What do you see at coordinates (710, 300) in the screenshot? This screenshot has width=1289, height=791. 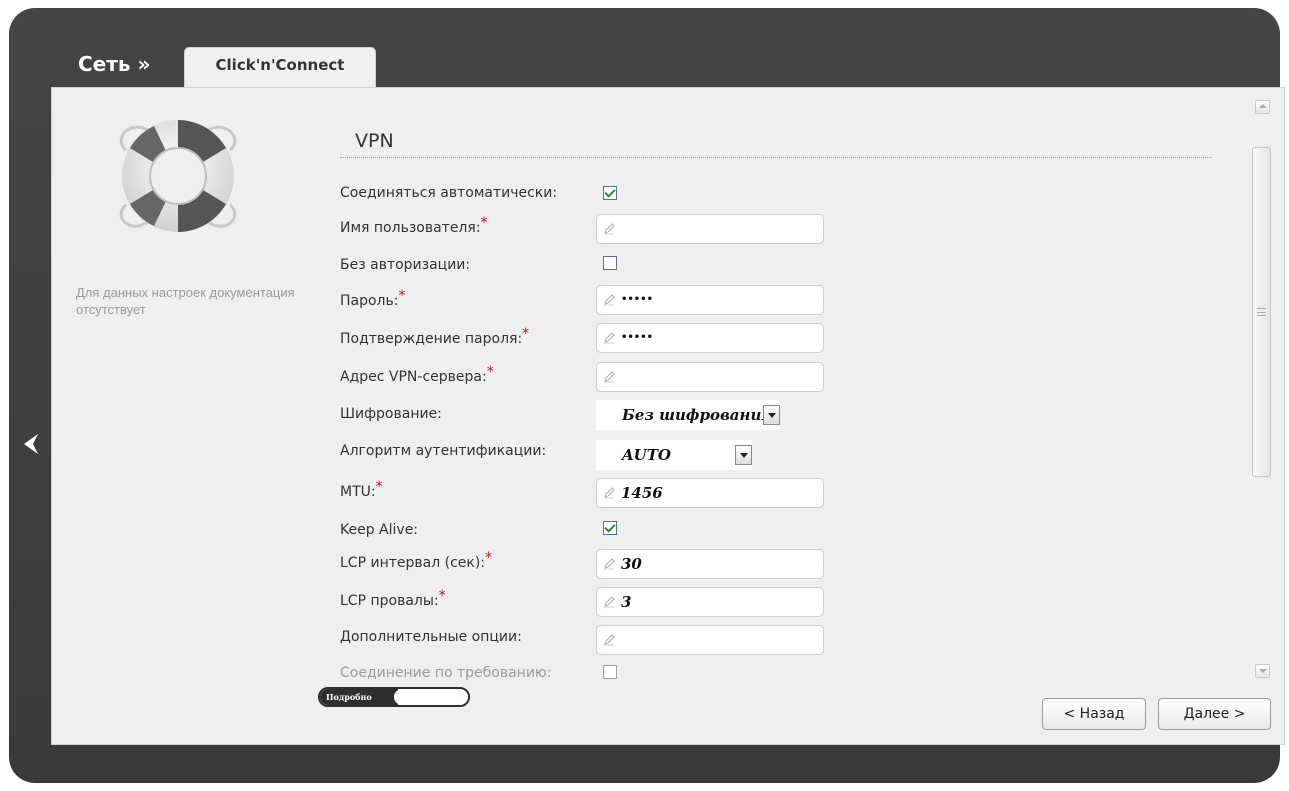 I see `password-input: •••••` at bounding box center [710, 300].